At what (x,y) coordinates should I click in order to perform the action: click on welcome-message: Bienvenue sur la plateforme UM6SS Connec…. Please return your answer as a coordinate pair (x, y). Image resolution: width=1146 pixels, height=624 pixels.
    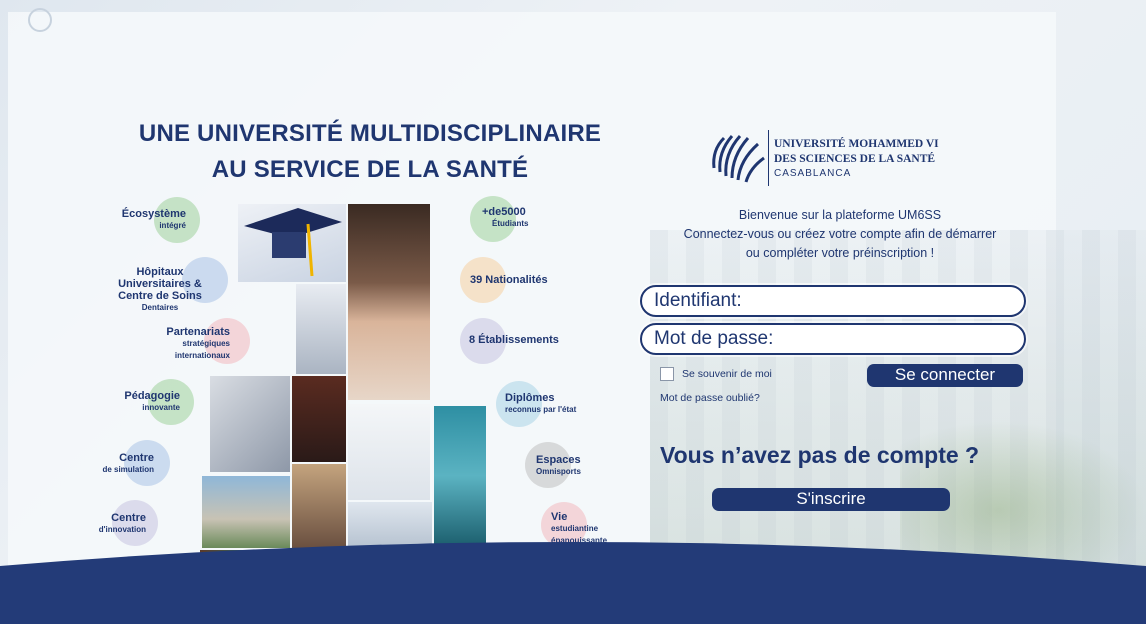
    Looking at the image, I should click on (840, 234).